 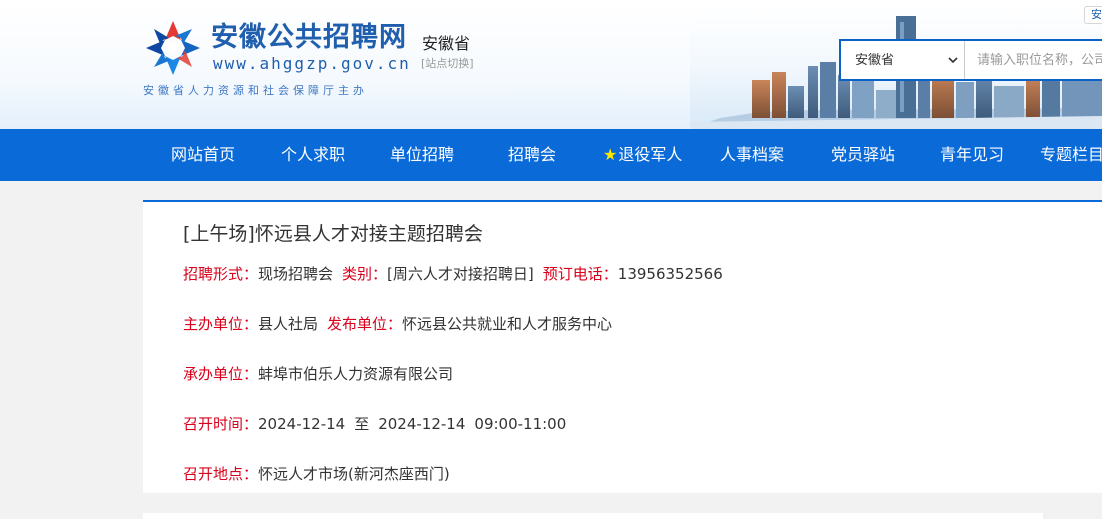 I want to click on place-label: 召开地点：, so click(x=221, y=474).